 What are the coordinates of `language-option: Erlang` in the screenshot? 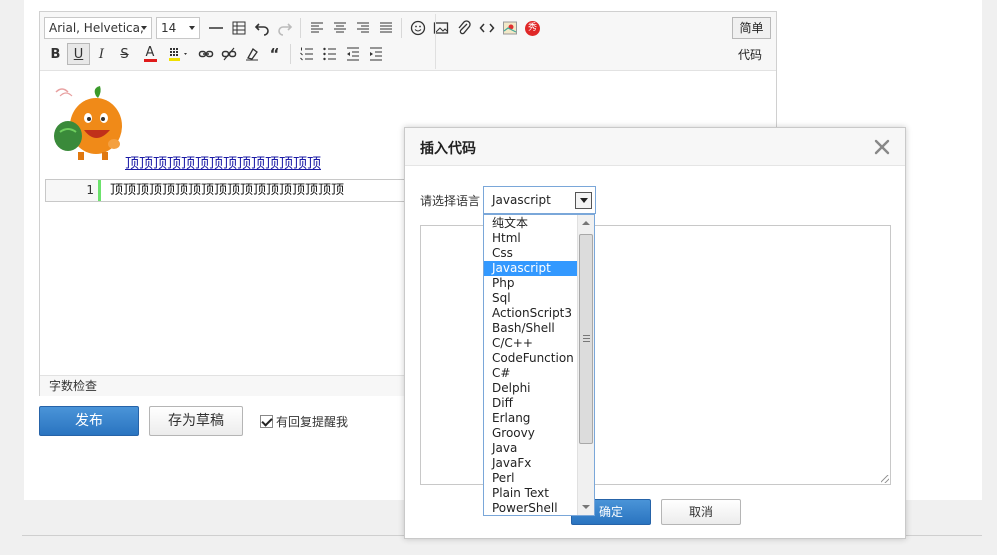 It's located at (531, 418).